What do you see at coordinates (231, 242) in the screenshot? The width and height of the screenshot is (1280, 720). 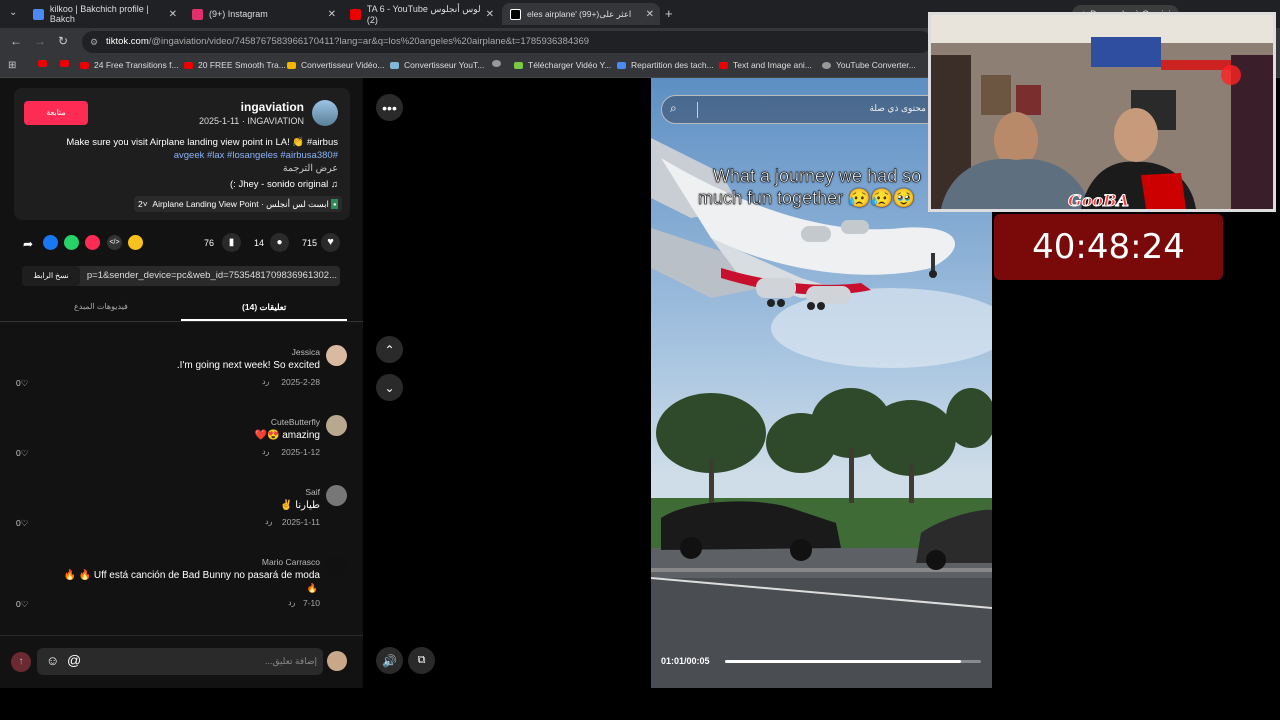 I see `bookmark-icon: ▮` at bounding box center [231, 242].